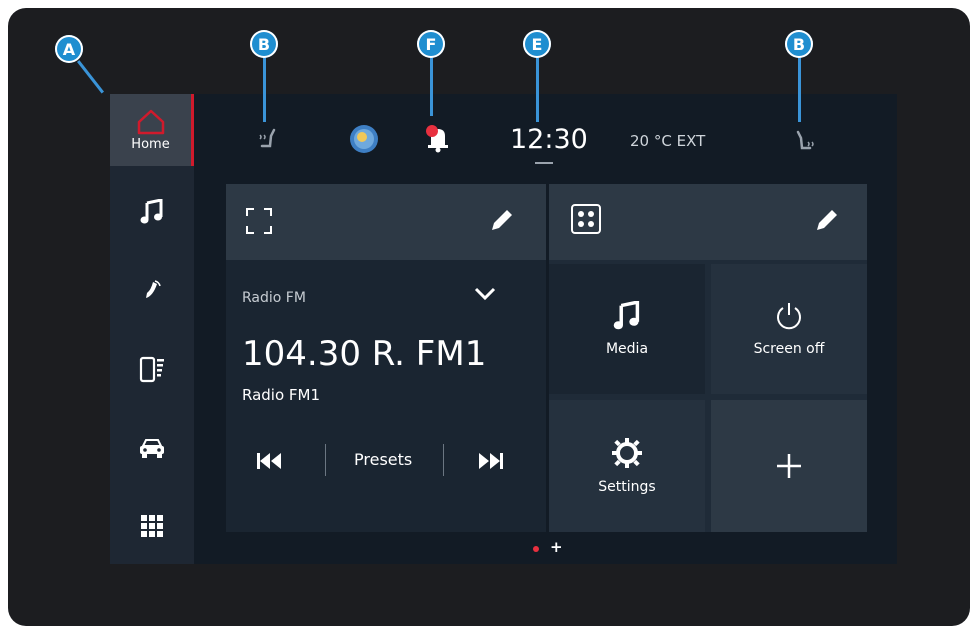 Image resolution: width=972 pixels, height=631 pixels. I want to click on tile-label: Screen off, so click(789, 349).